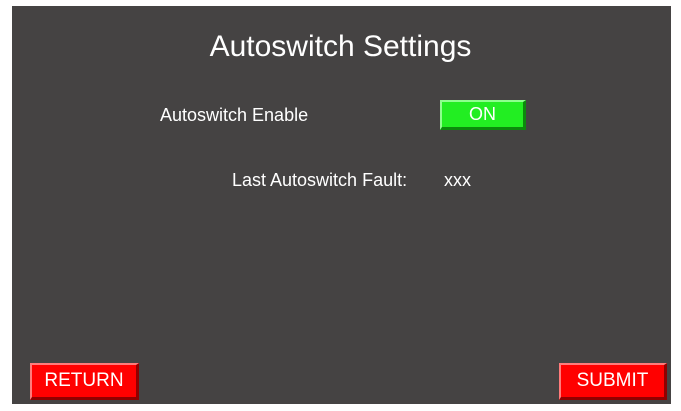 The width and height of the screenshot is (681, 411). I want to click on autoswitch-enable-toggle: ON, so click(483, 115).